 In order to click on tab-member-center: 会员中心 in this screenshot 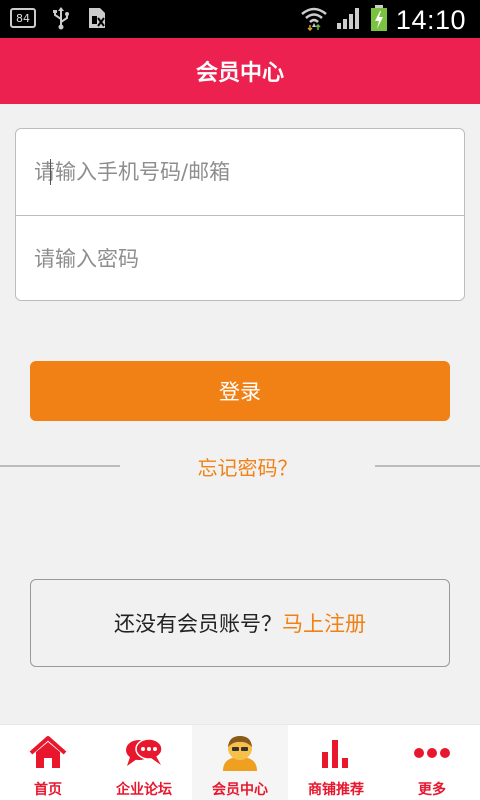, I will do `click(240, 762)`.